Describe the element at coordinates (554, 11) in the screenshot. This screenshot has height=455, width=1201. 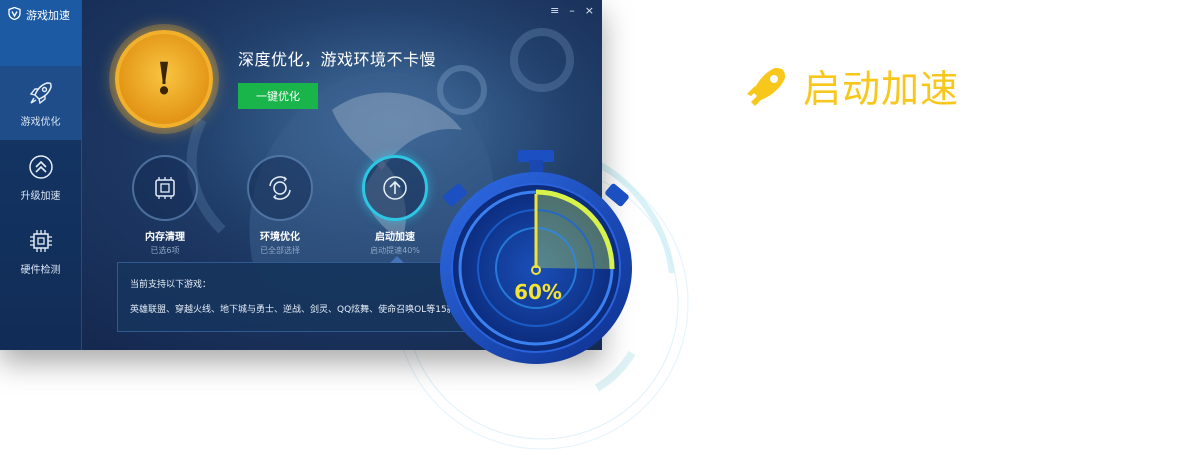
I see `menu-icon: ≡` at that location.